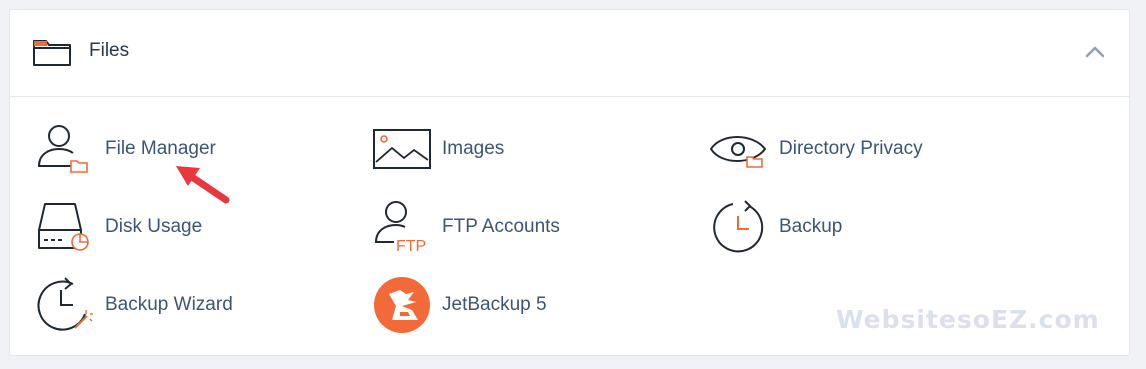 The image size is (1146, 369). I want to click on backup-icon, so click(738, 226).